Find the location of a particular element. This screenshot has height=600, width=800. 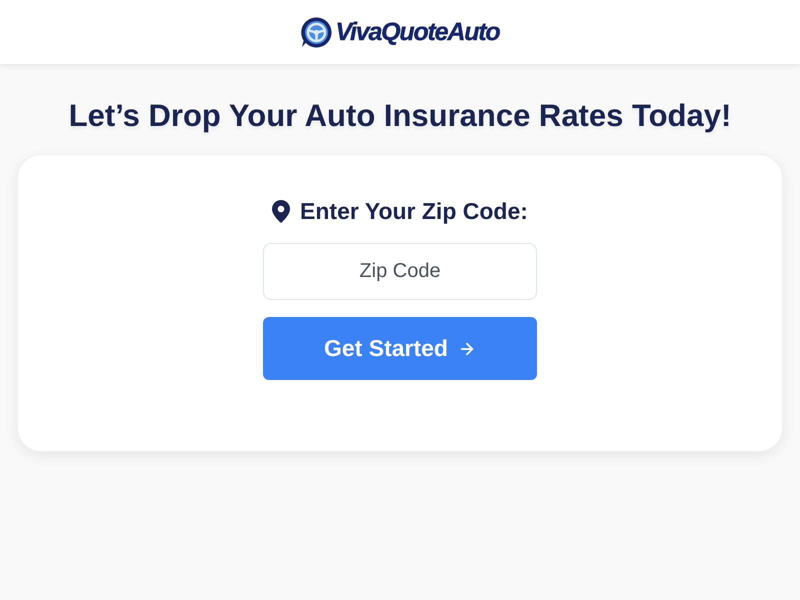

page-headline: Let’s Drop Your Auto Insurance Rates Today! is located at coordinates (400, 116).